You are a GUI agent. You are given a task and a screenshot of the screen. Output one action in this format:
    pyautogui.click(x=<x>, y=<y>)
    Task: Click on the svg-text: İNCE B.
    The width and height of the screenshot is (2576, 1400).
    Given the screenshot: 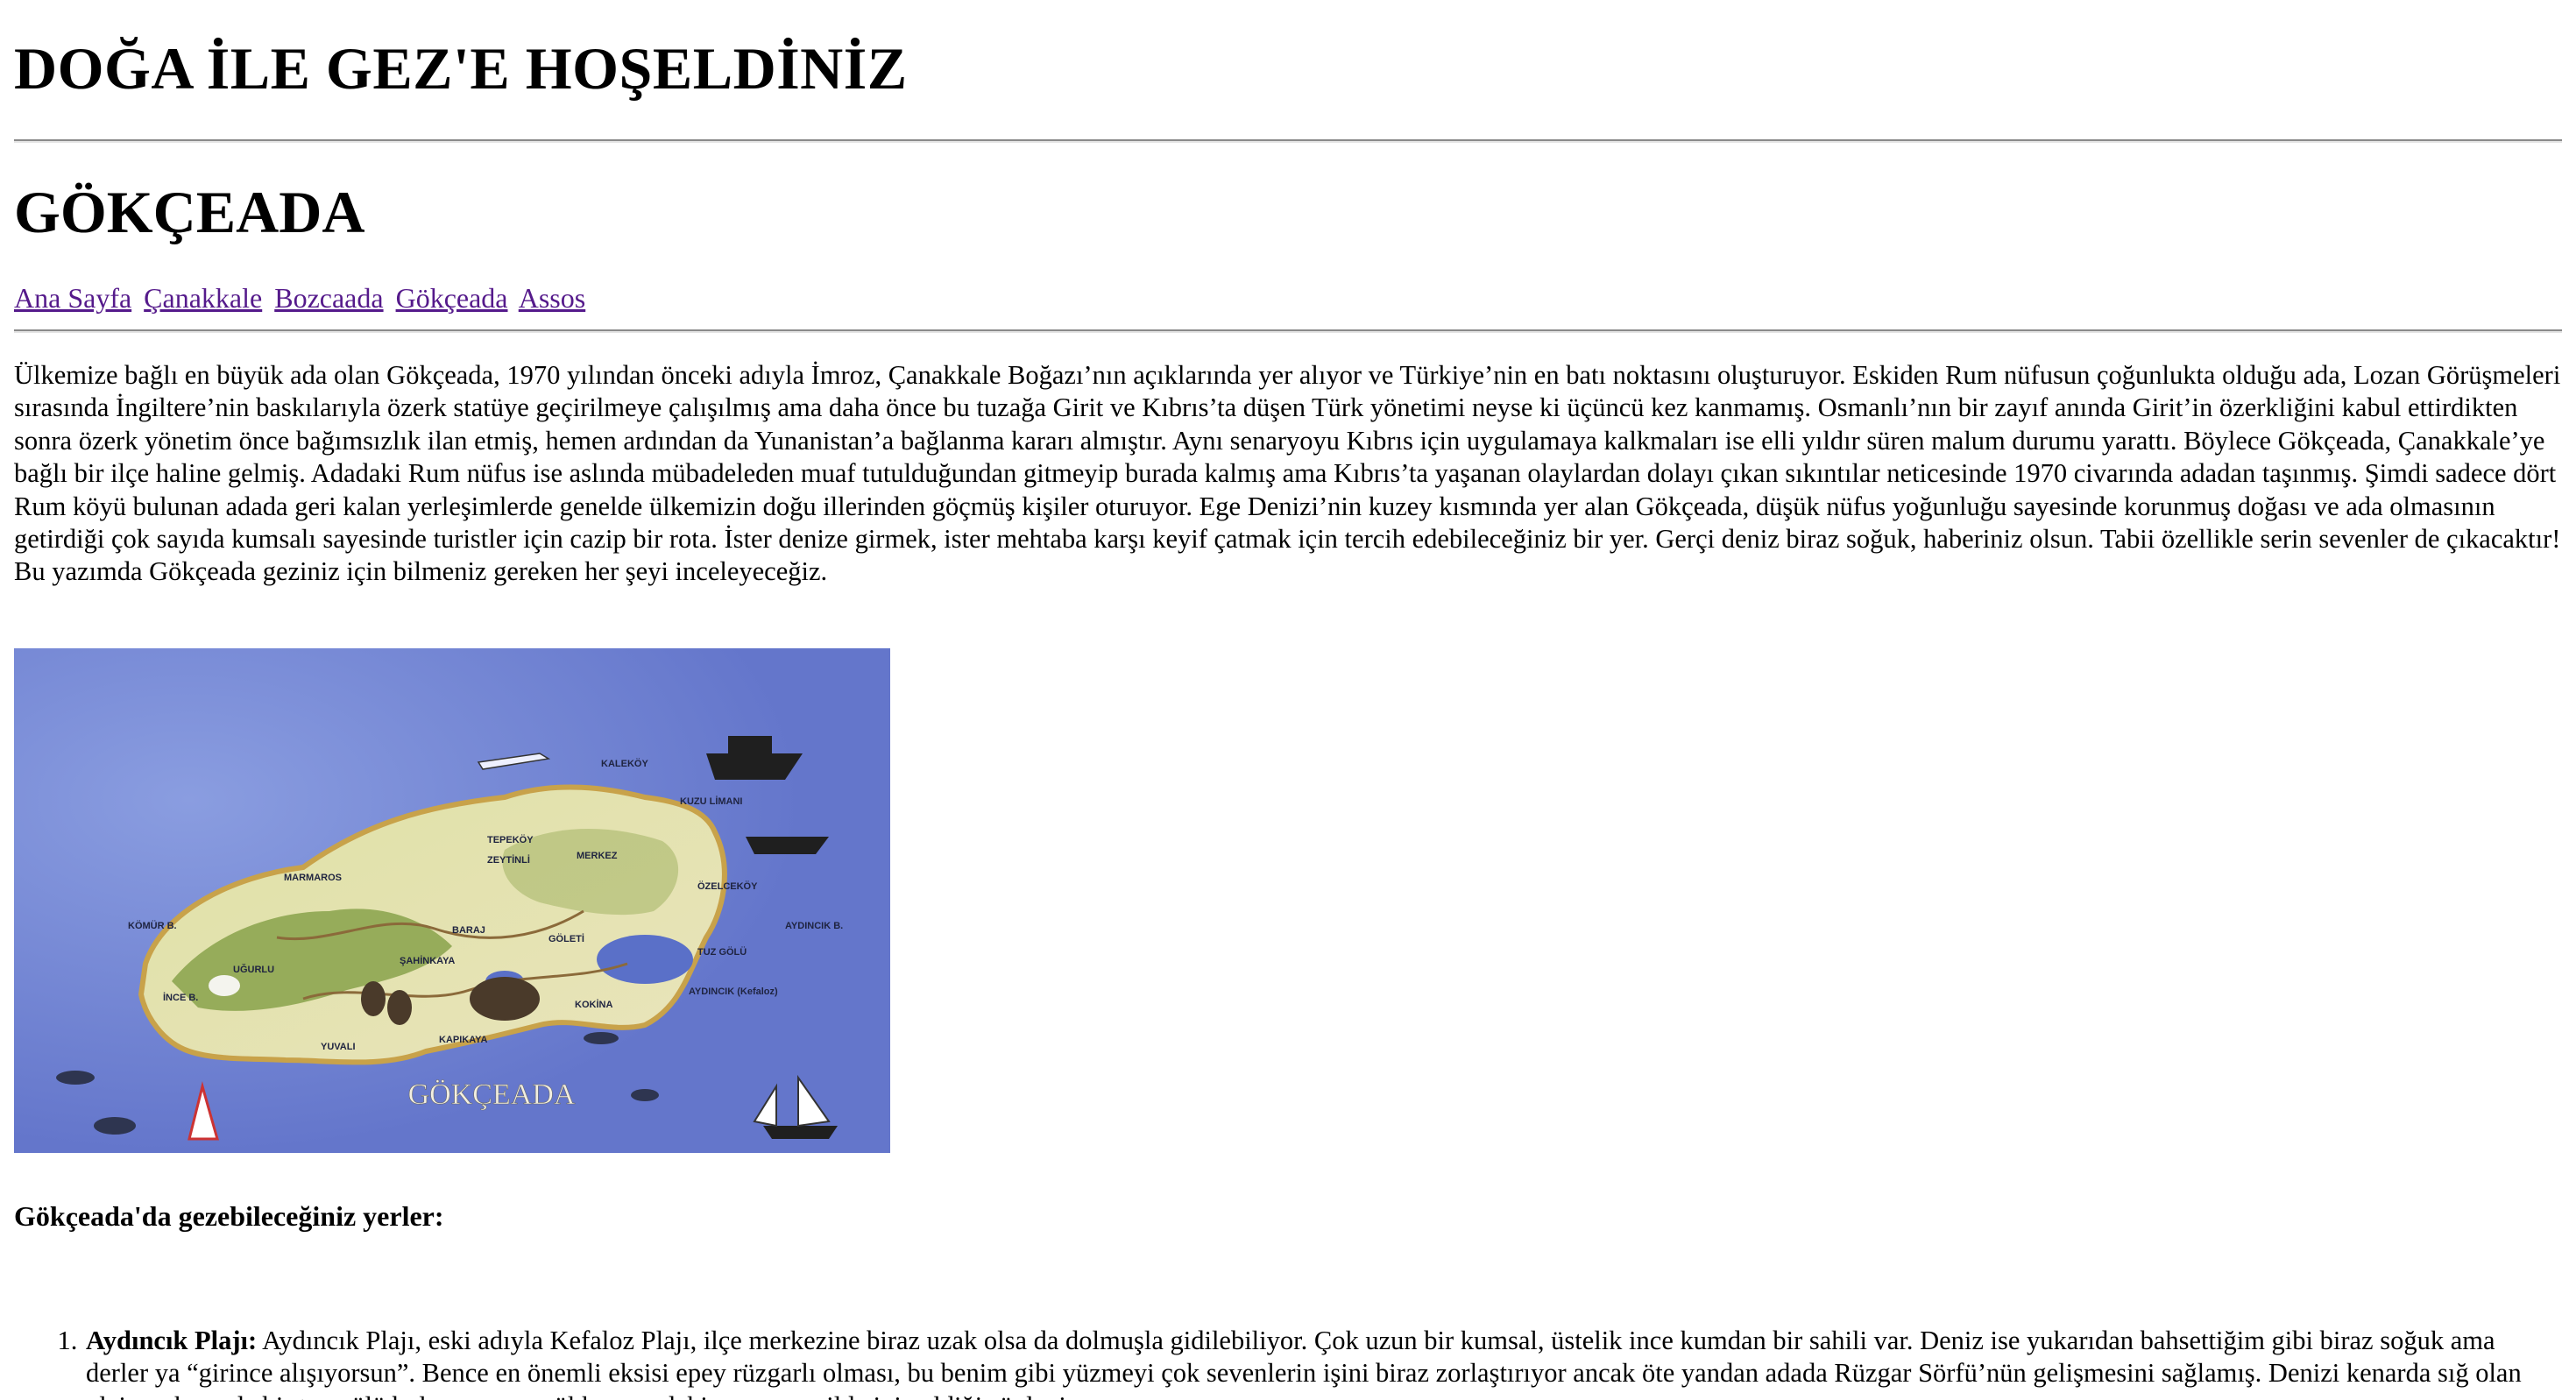 What is the action you would take?
    pyautogui.click(x=180, y=997)
    